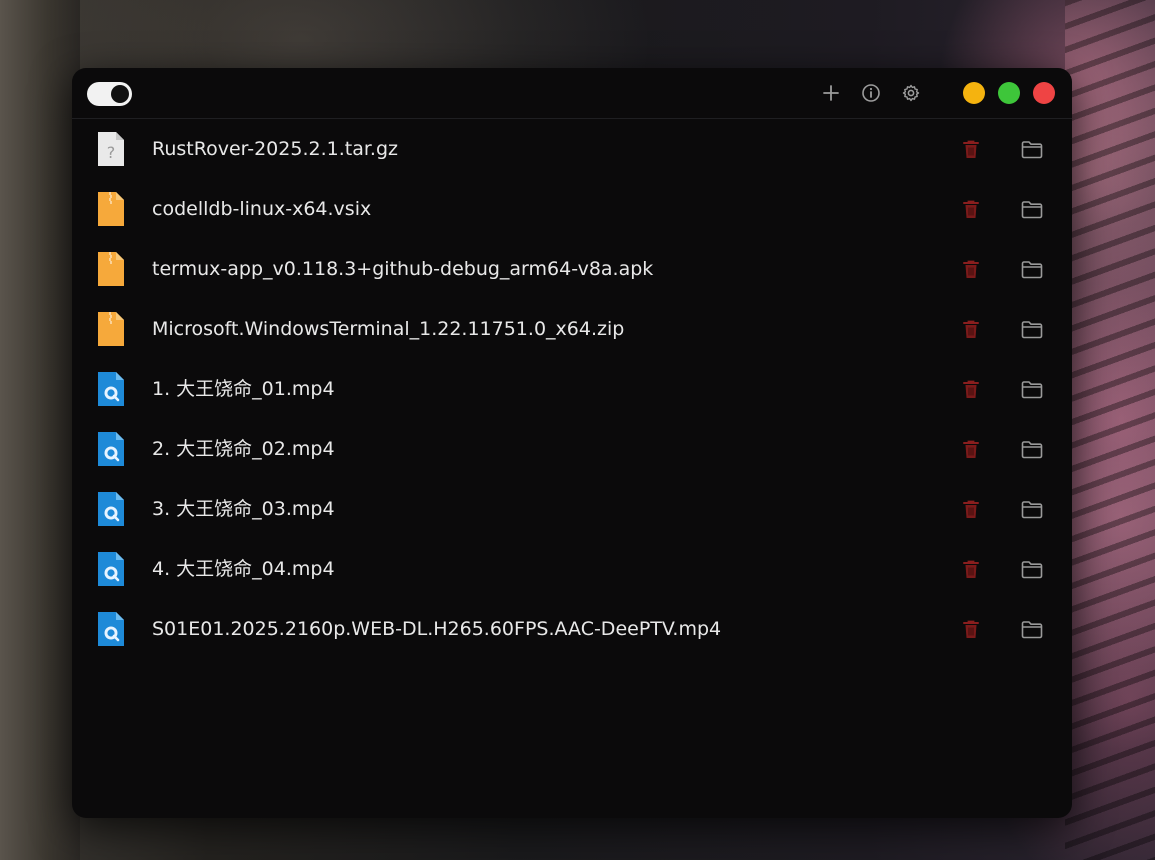 The height and width of the screenshot is (860, 1155). Describe the element at coordinates (572, 509) in the screenshot. I see `file-row: 3. 大王饶命_03.mp4` at that location.